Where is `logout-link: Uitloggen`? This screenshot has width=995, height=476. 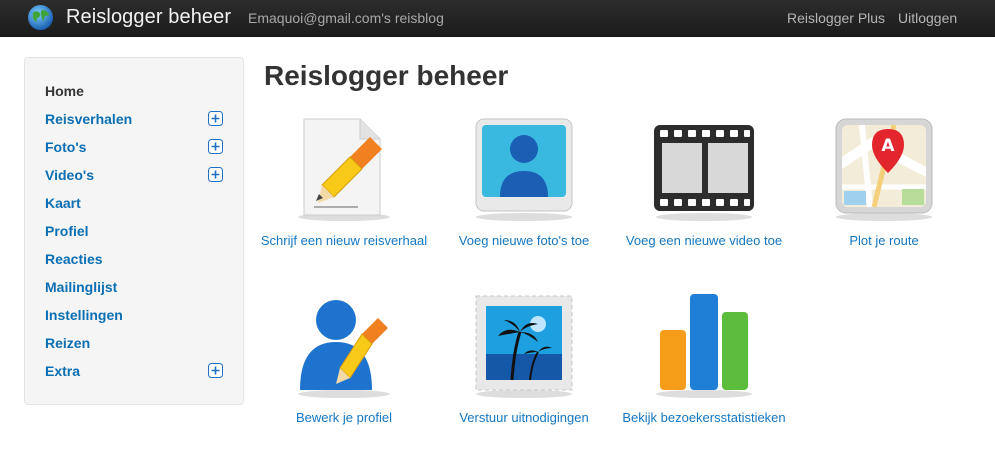
logout-link: Uitloggen is located at coordinates (927, 18).